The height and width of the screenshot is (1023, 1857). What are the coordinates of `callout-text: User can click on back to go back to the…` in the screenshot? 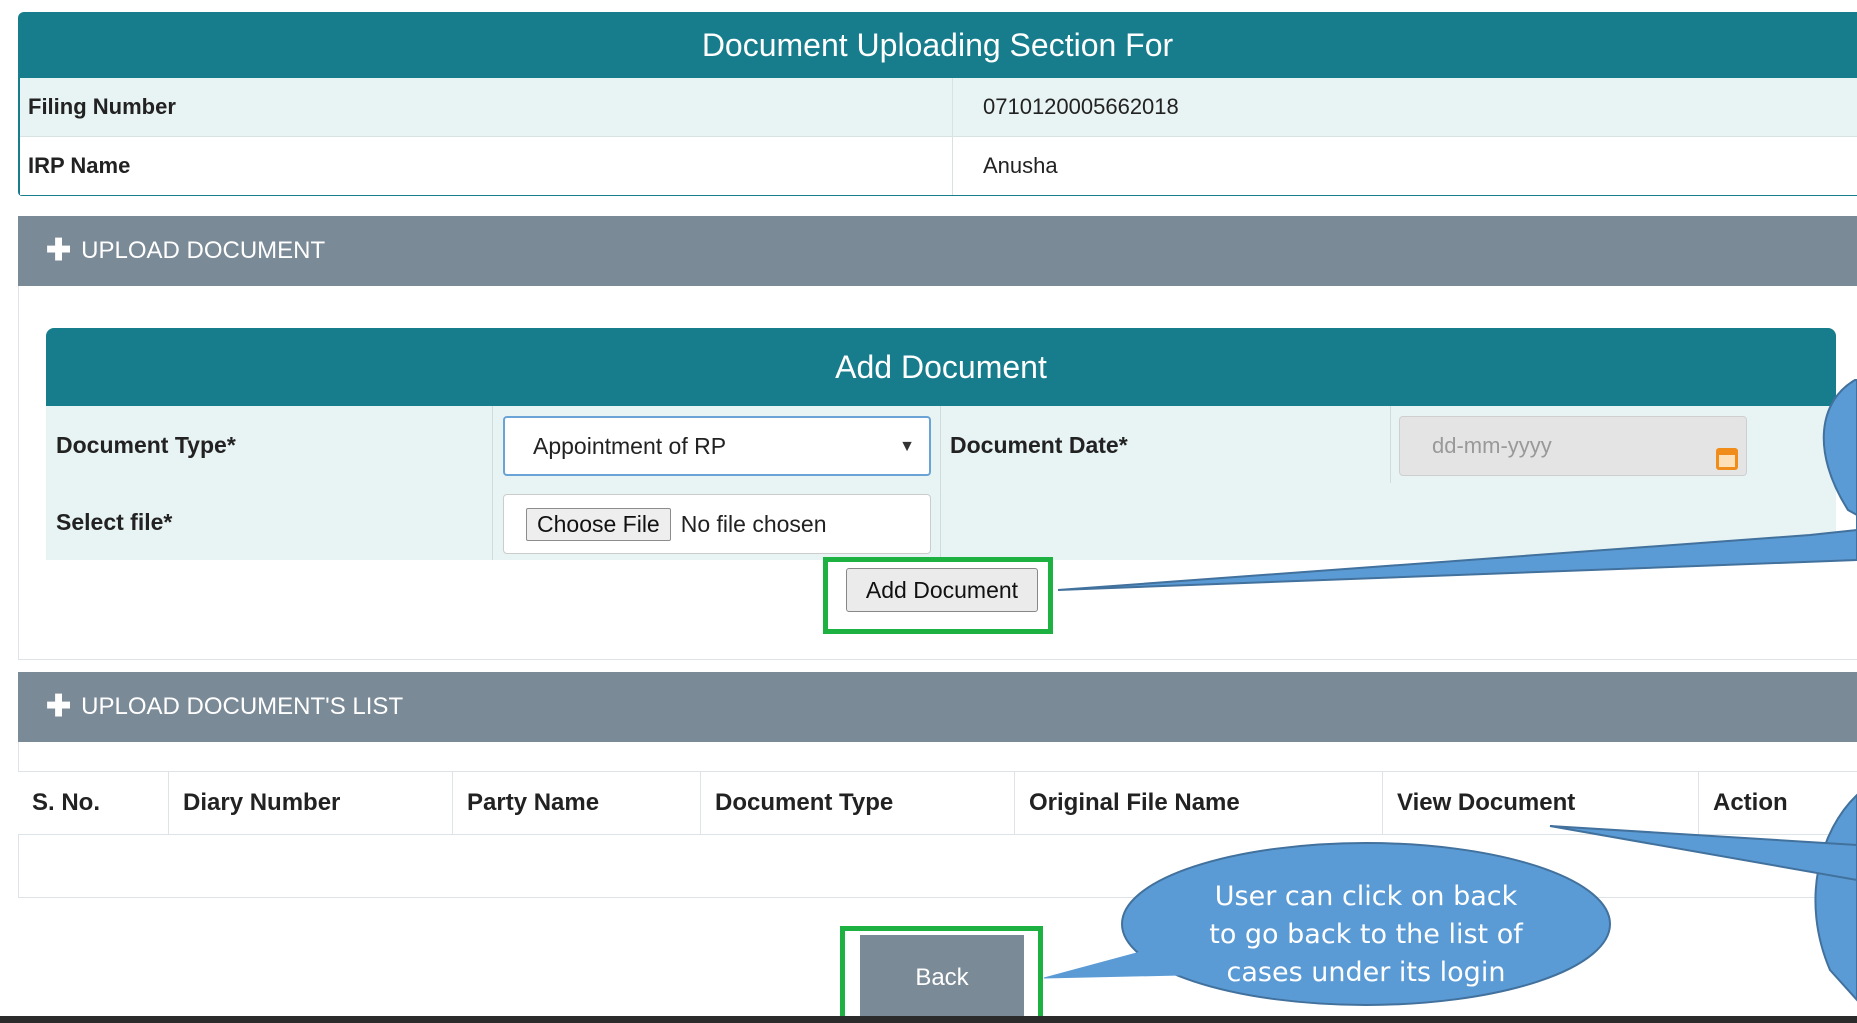 It's located at (1366, 935).